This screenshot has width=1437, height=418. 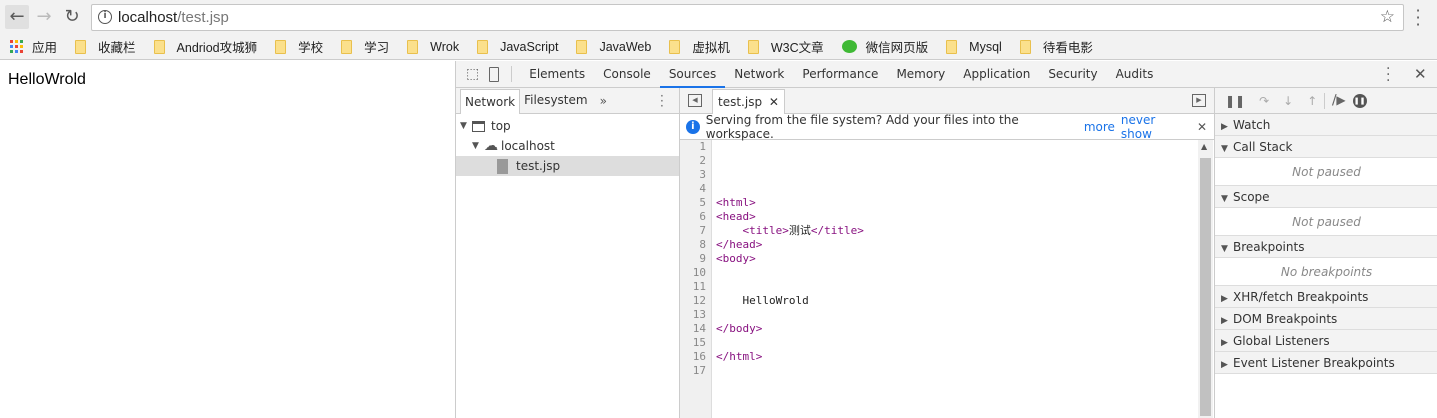 What do you see at coordinates (203, 17) in the screenshot?
I see `url-path: /test.jsp` at bounding box center [203, 17].